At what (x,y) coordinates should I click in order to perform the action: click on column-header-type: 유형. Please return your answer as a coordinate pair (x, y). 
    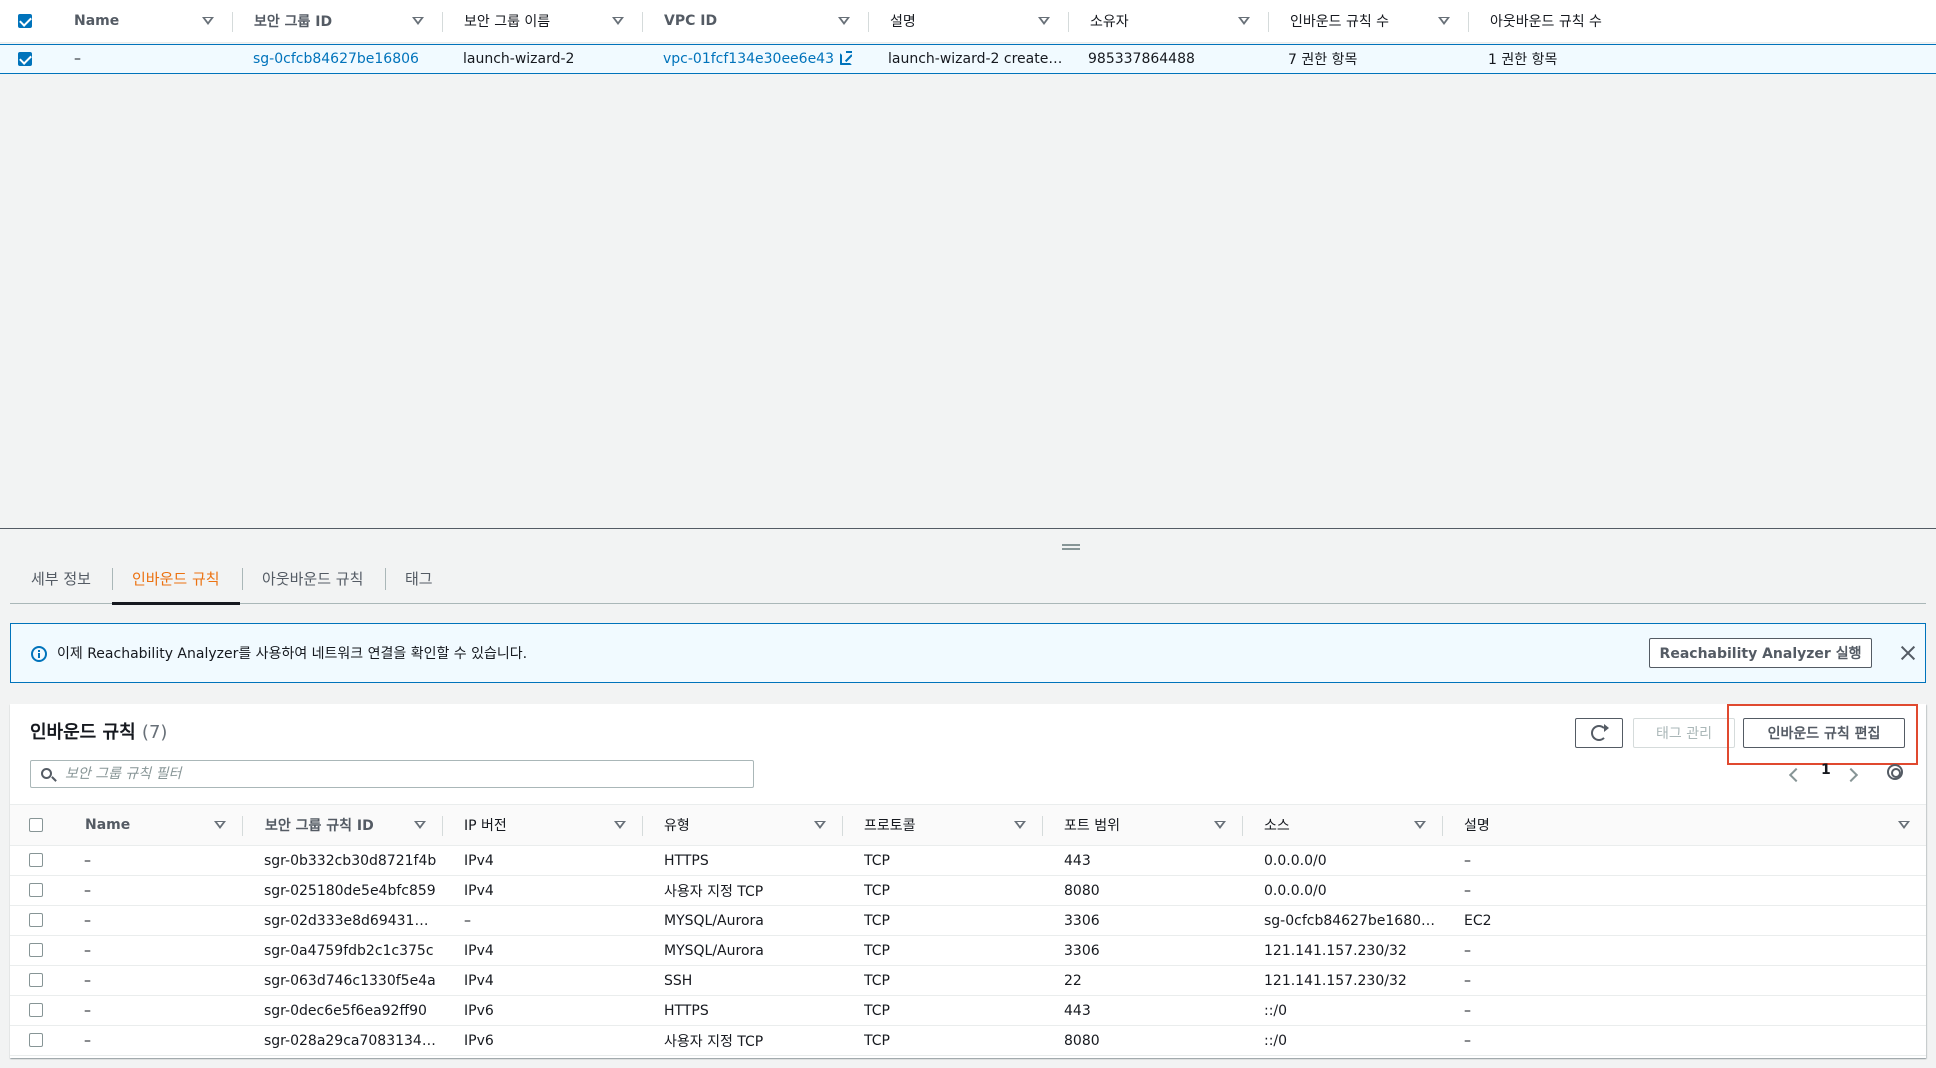
    Looking at the image, I should click on (677, 825).